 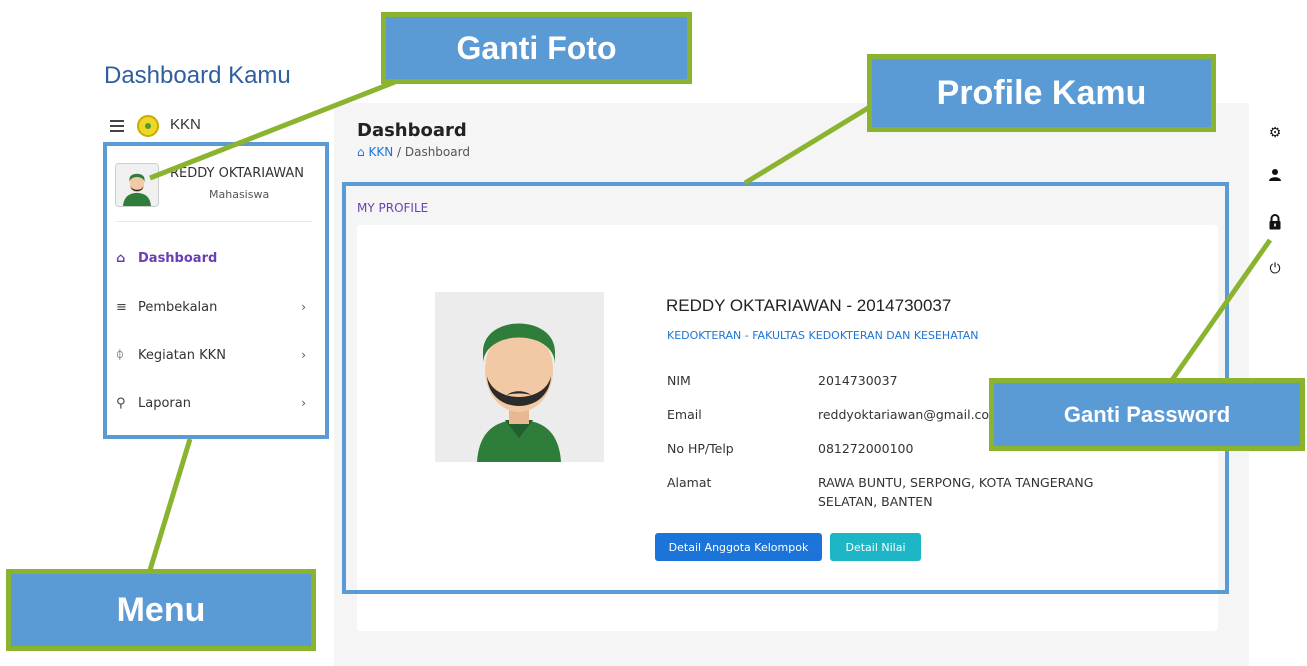 I want to click on profile-kamu-callout: Profile Kamu, so click(x=1041, y=93).